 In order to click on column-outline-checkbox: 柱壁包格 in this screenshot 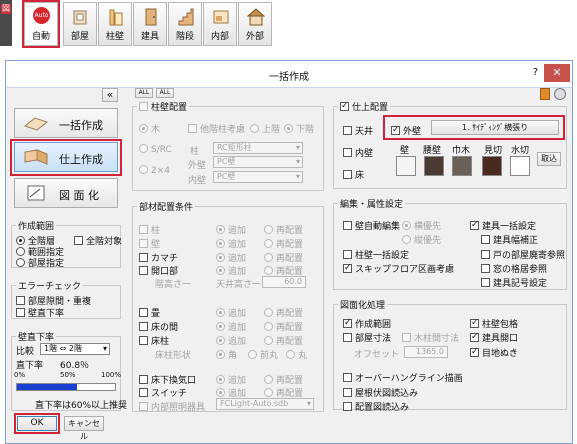, I will do `click(494, 323)`.